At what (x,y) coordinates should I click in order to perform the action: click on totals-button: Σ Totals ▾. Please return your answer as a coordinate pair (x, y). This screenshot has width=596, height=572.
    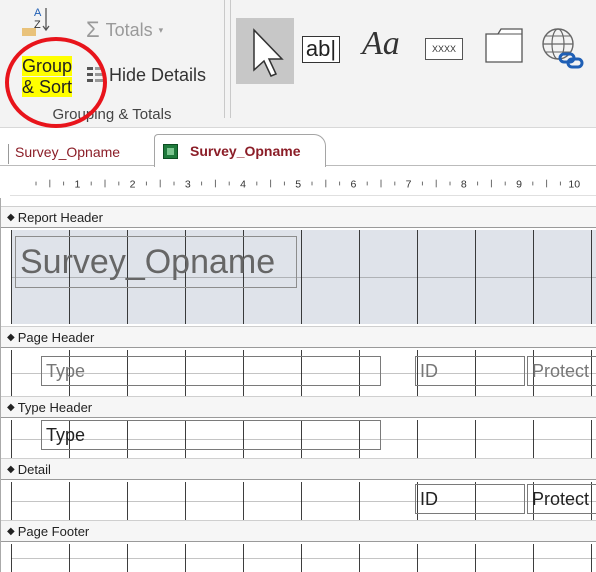
    Looking at the image, I should click on (124, 30).